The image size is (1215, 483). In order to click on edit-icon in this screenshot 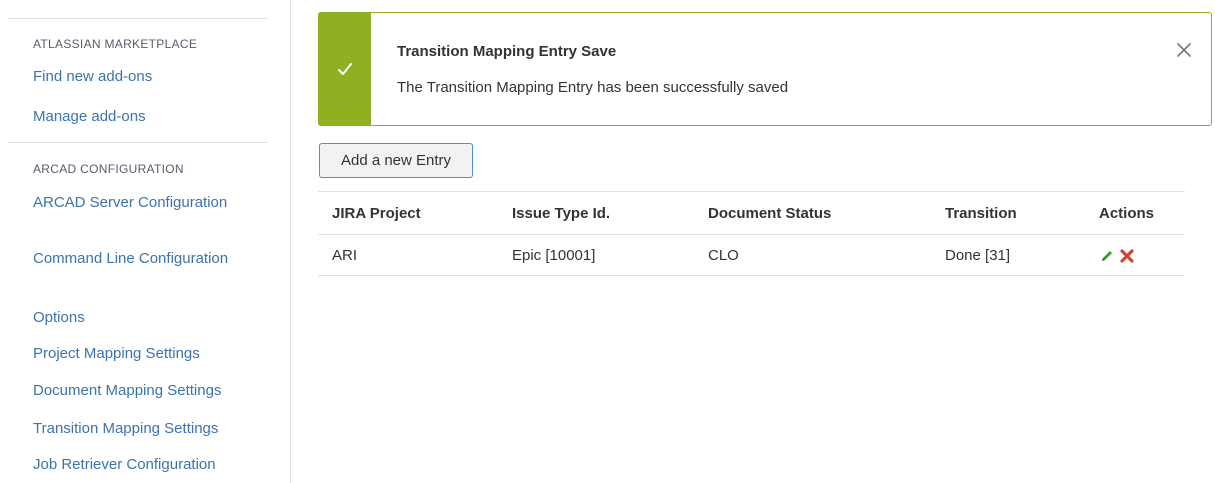, I will do `click(1107, 256)`.